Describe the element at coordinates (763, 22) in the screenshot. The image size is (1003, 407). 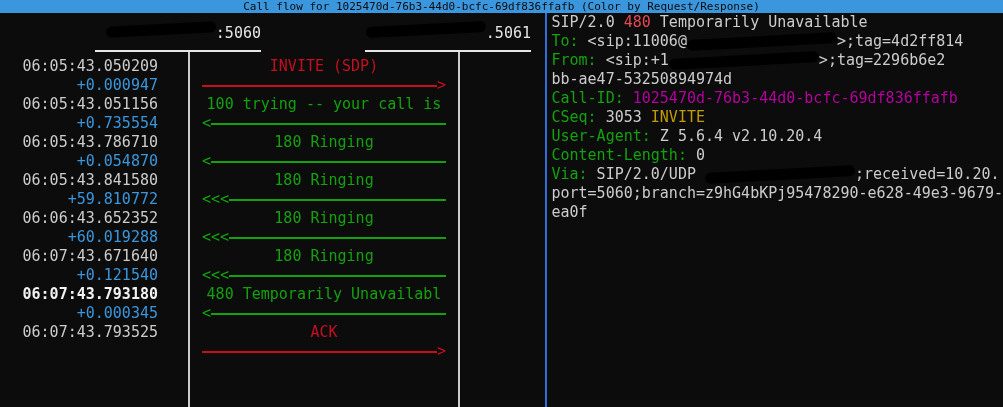
I see `header-value: Temporarily Unavailable` at that location.